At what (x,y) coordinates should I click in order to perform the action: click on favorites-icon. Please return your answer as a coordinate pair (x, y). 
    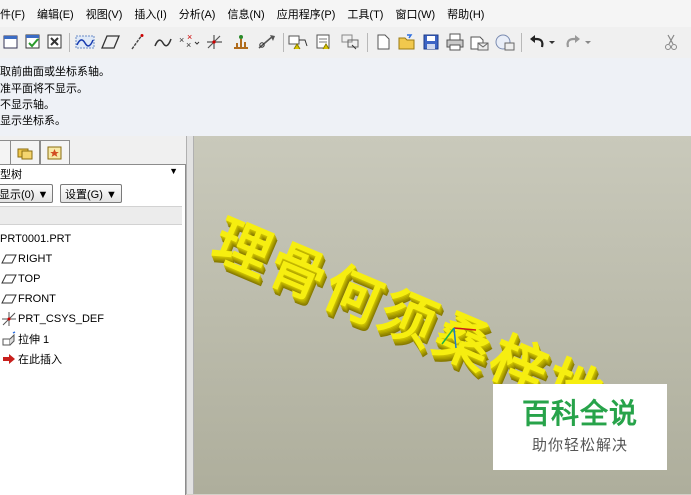
    Looking at the image, I should click on (54, 153).